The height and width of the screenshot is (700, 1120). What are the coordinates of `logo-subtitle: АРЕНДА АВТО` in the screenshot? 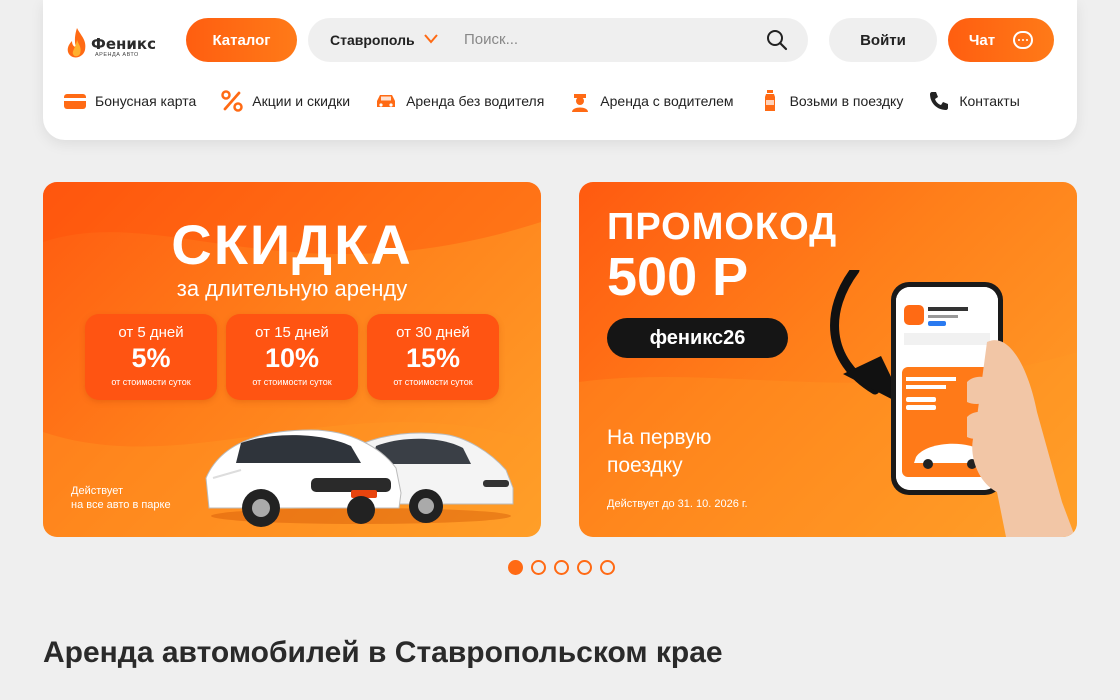 It's located at (117, 55).